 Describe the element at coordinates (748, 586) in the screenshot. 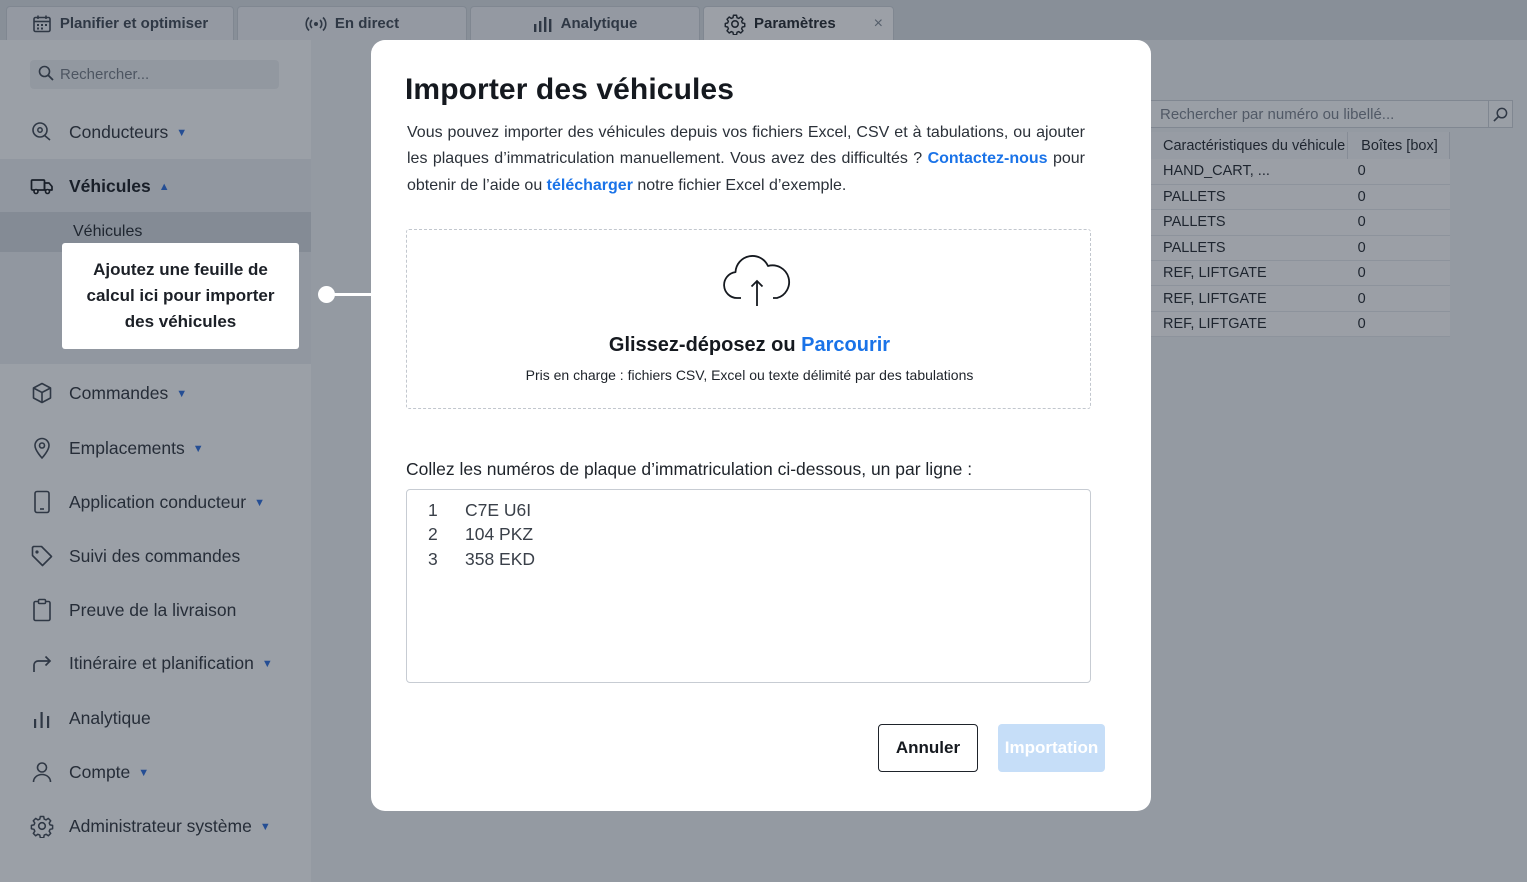

I see `plates-textarea: 1 C7E U6I 2 104 PKZ 3 358 EKD` at that location.